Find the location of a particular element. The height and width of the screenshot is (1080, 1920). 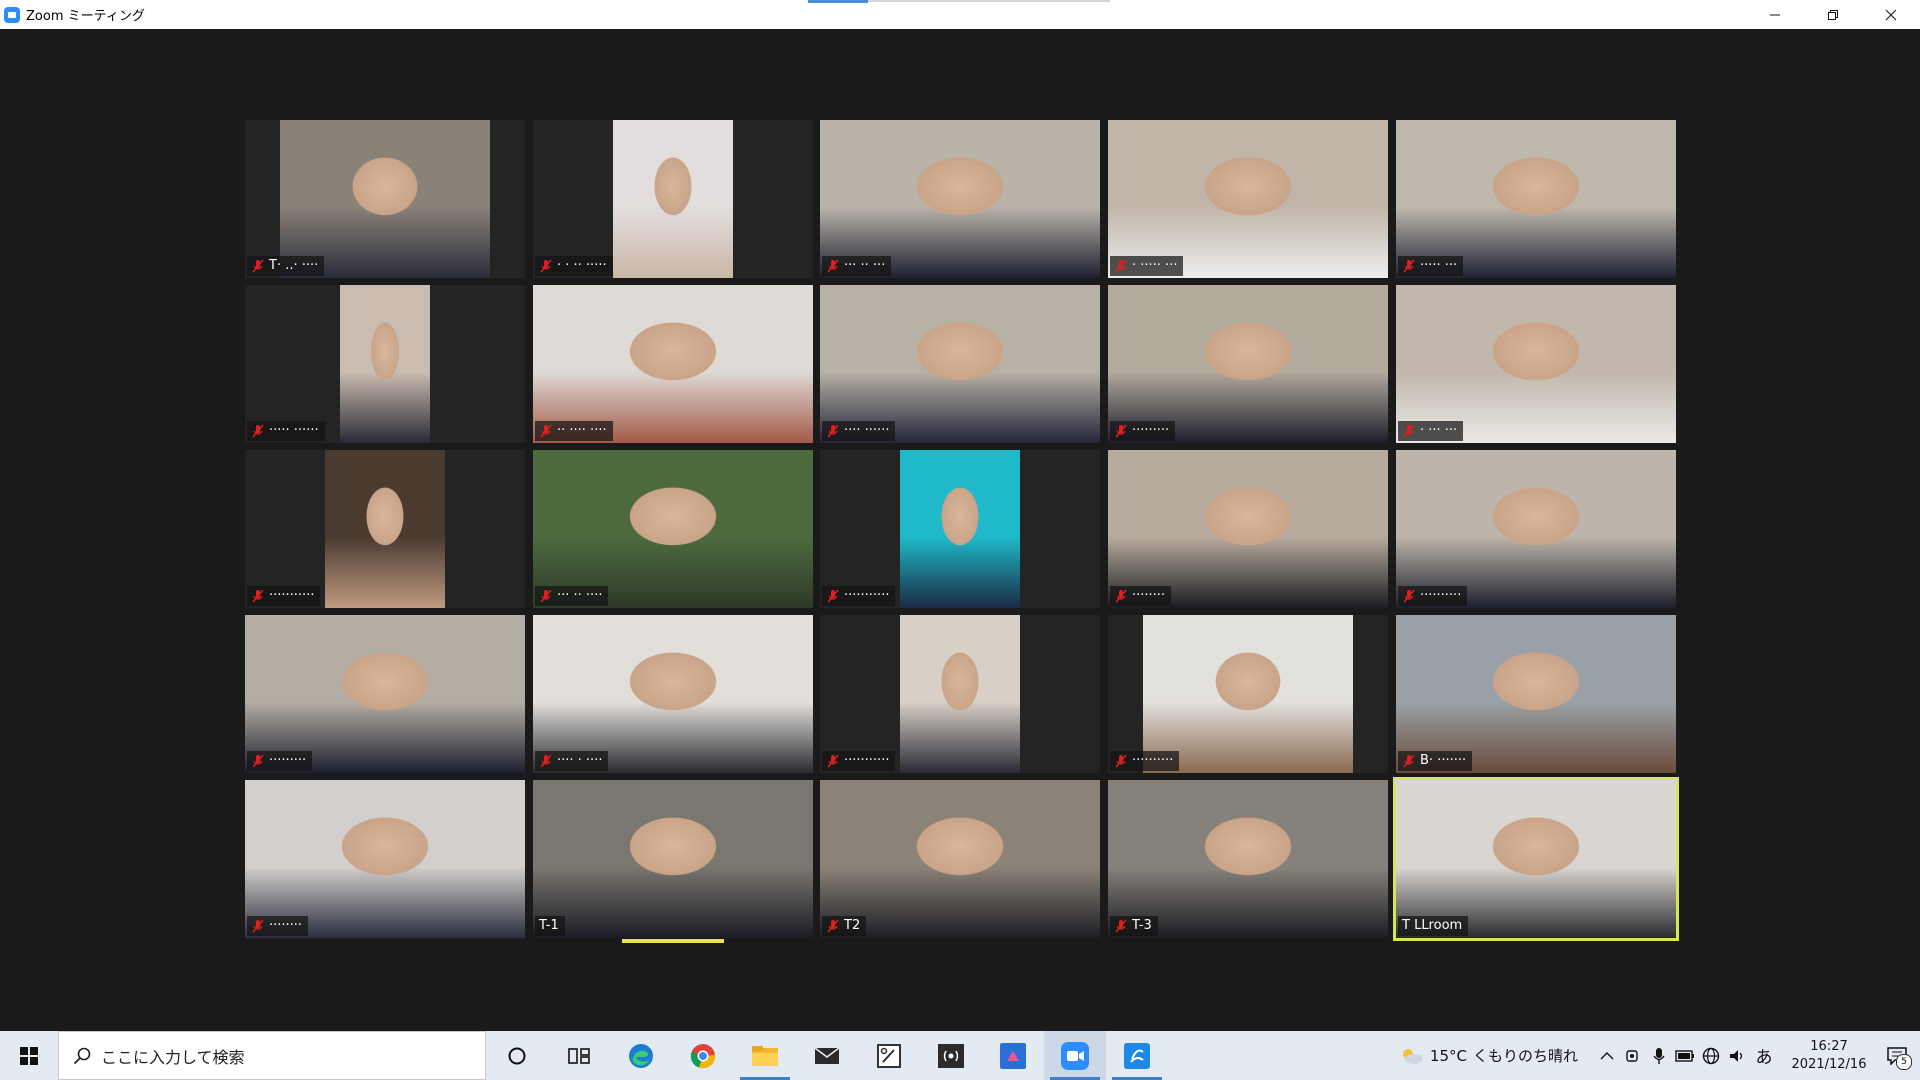

participant-tile: · ··· ··· is located at coordinates (1536, 364).